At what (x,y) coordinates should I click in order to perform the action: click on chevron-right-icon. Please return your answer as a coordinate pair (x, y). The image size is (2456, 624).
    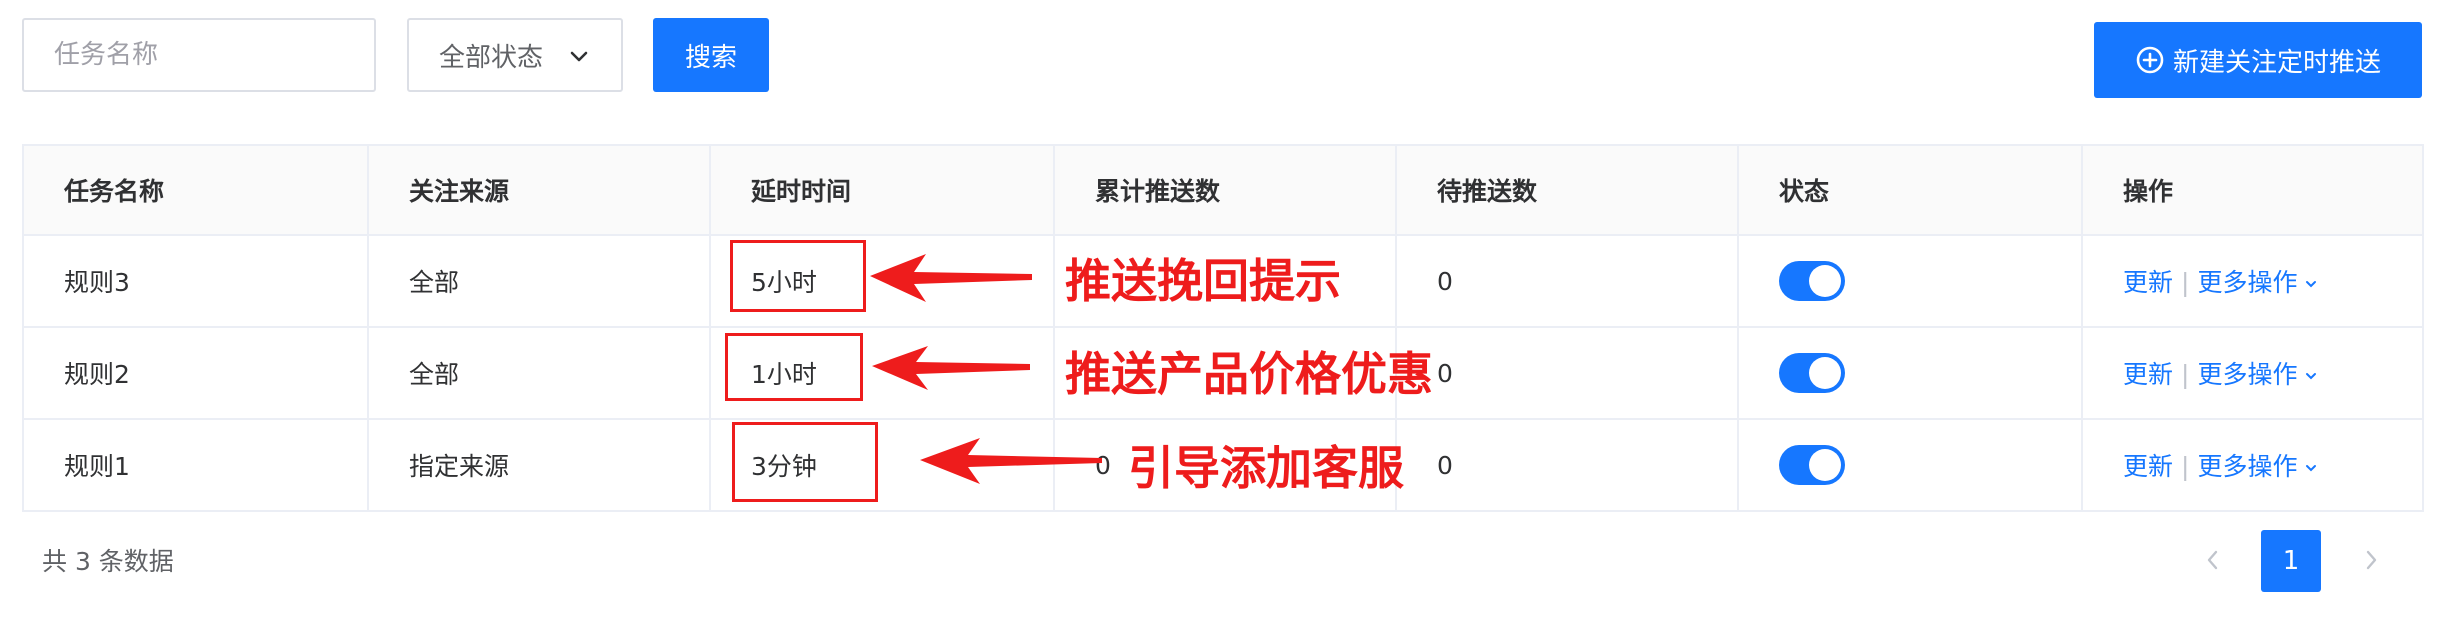
    Looking at the image, I should click on (2371, 560).